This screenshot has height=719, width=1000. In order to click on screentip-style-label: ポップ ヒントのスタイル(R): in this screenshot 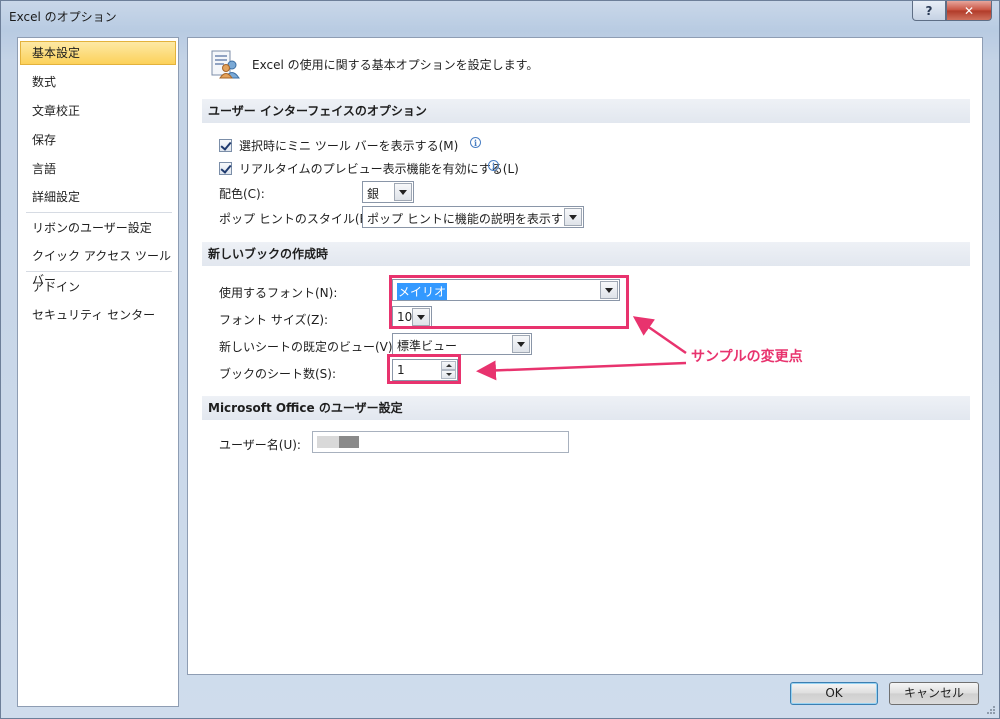, I will do `click(298, 219)`.